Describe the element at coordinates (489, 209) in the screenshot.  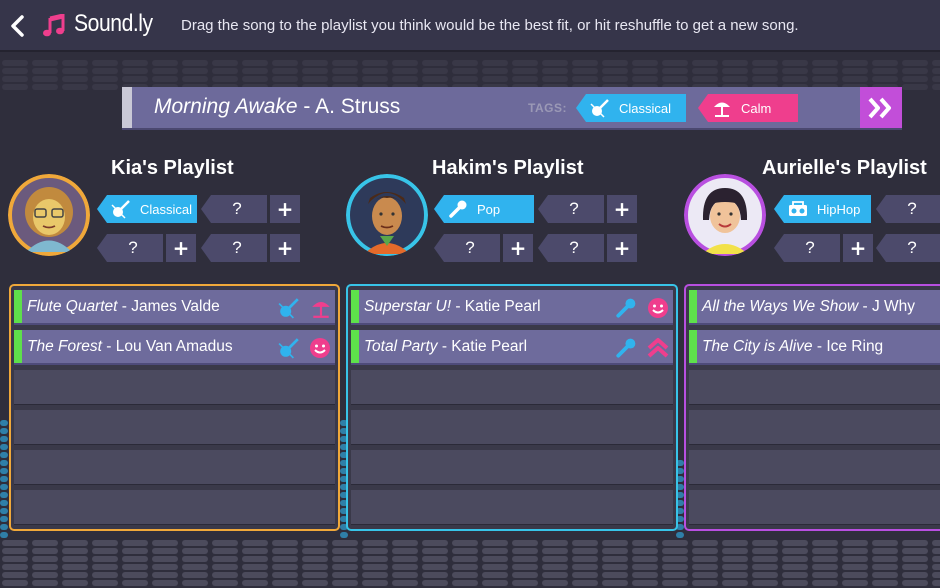
I see `playlist-tag-label: Pop` at that location.